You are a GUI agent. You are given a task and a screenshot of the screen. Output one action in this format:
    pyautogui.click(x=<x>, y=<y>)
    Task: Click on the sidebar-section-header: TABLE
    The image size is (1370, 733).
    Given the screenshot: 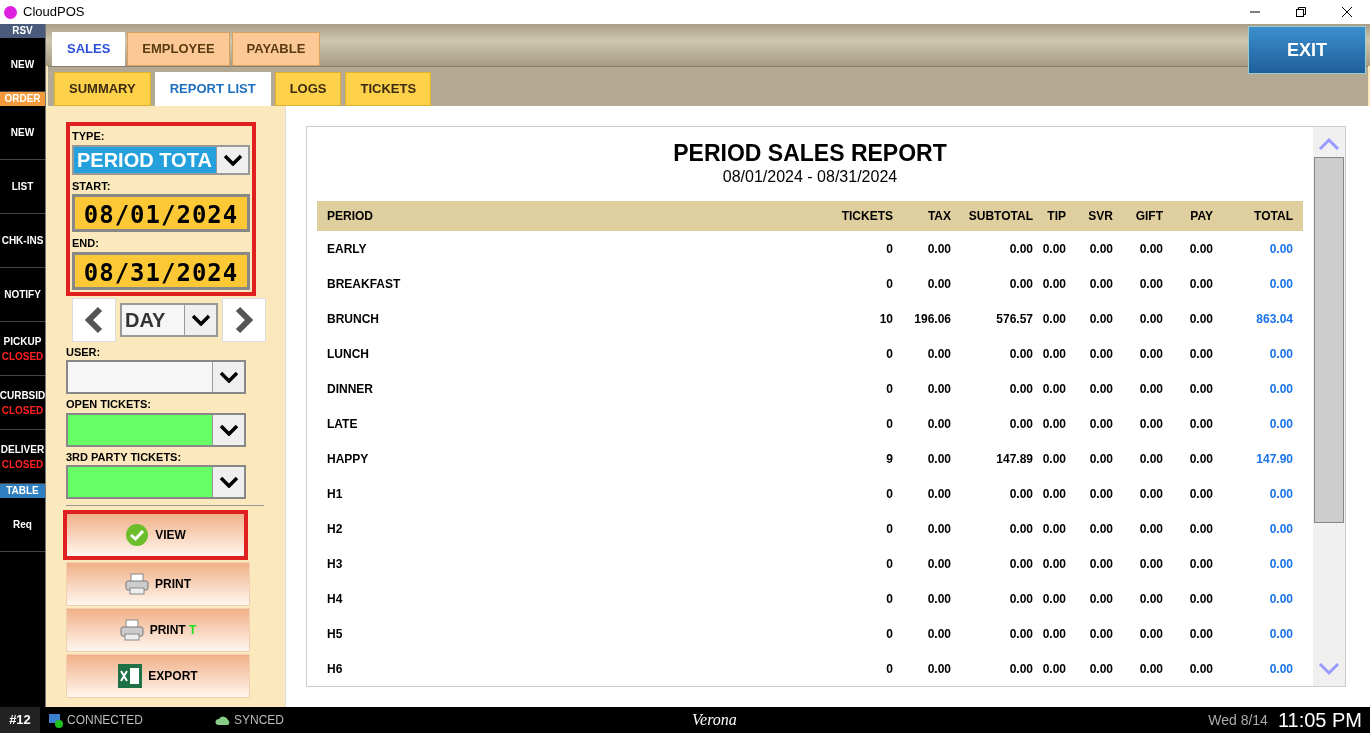 What is the action you would take?
    pyautogui.click(x=22, y=491)
    